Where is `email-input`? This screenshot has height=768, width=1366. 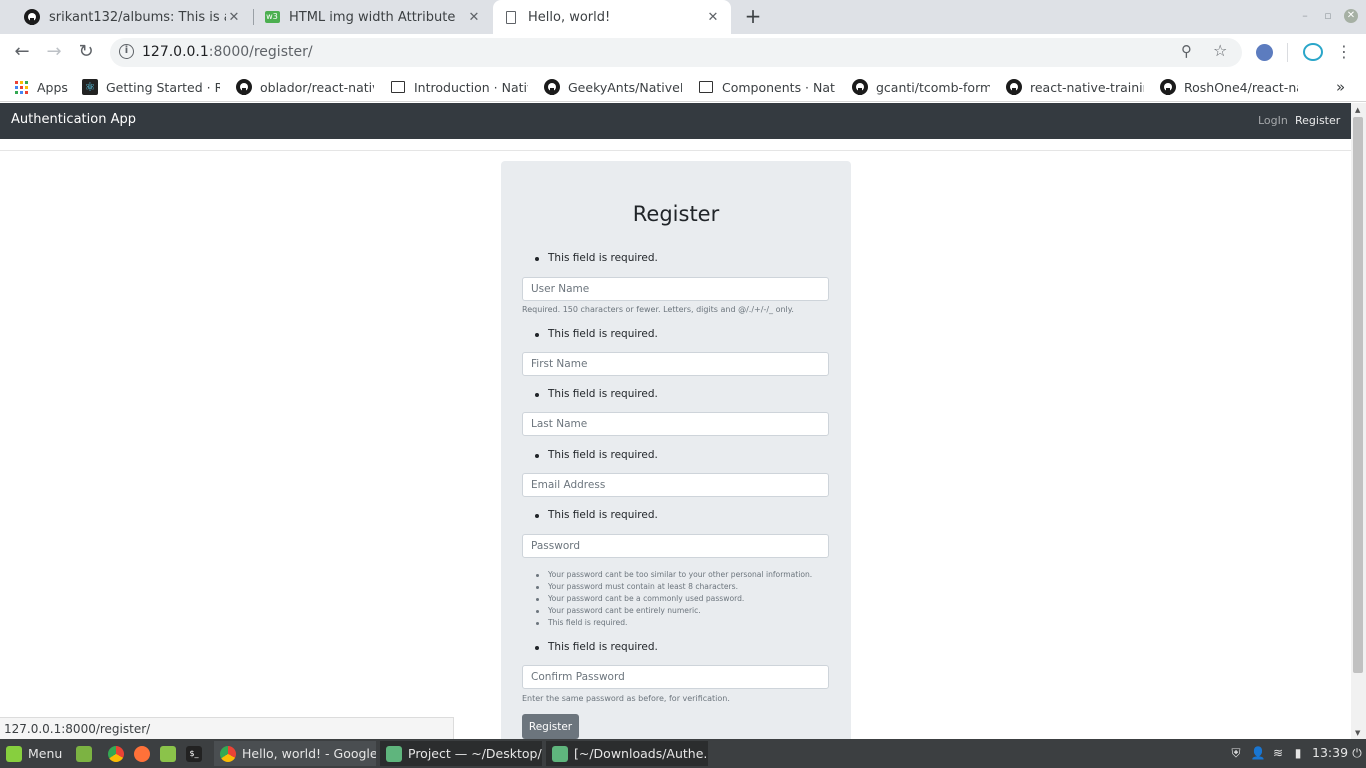
email-input is located at coordinates (675, 485).